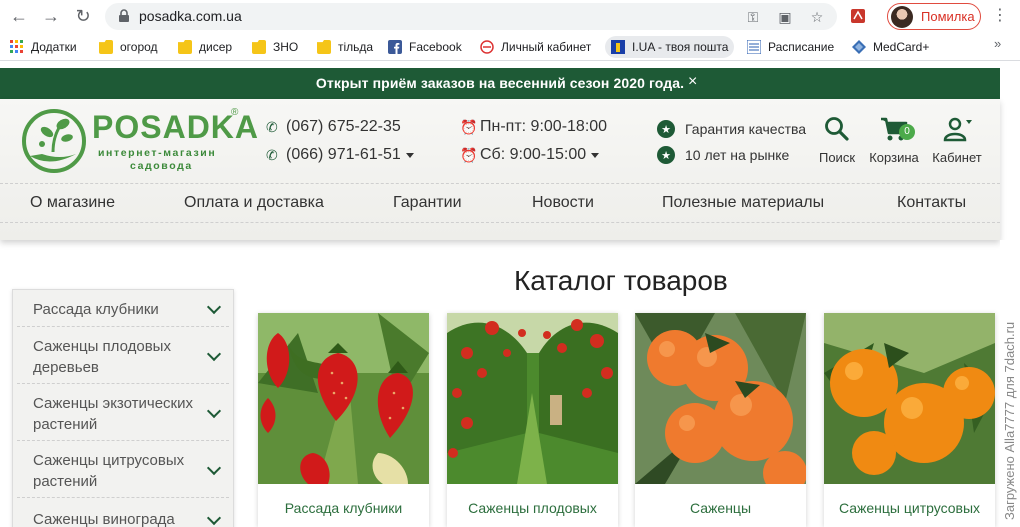 The image size is (1020, 527). I want to click on bookmark-medcard: MedCard+, so click(890, 47).